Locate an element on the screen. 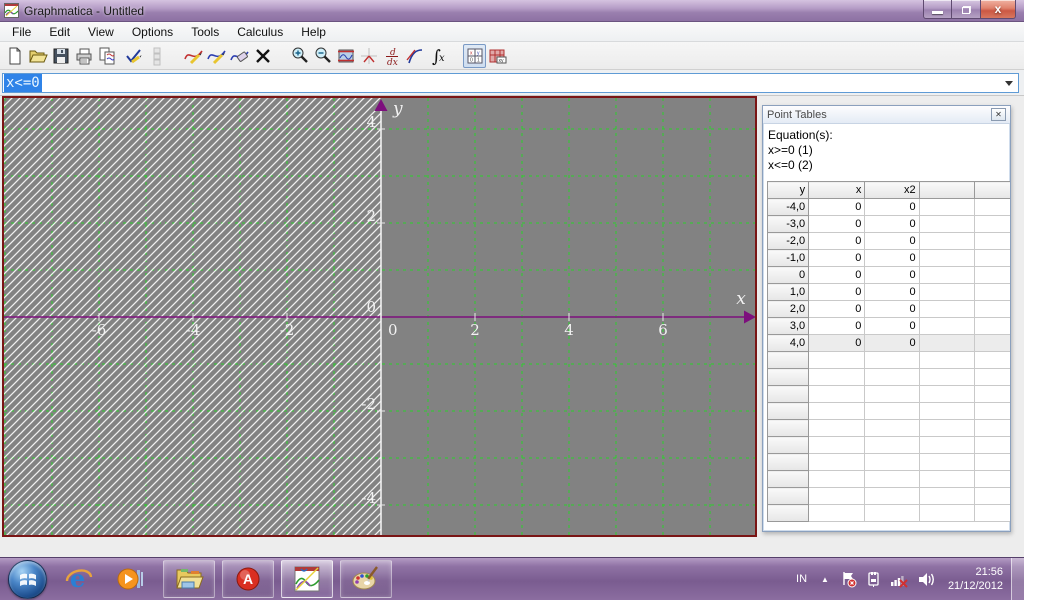 This screenshot has height=600, width=1064. grid-range-icon is located at coordinates (345, 55).